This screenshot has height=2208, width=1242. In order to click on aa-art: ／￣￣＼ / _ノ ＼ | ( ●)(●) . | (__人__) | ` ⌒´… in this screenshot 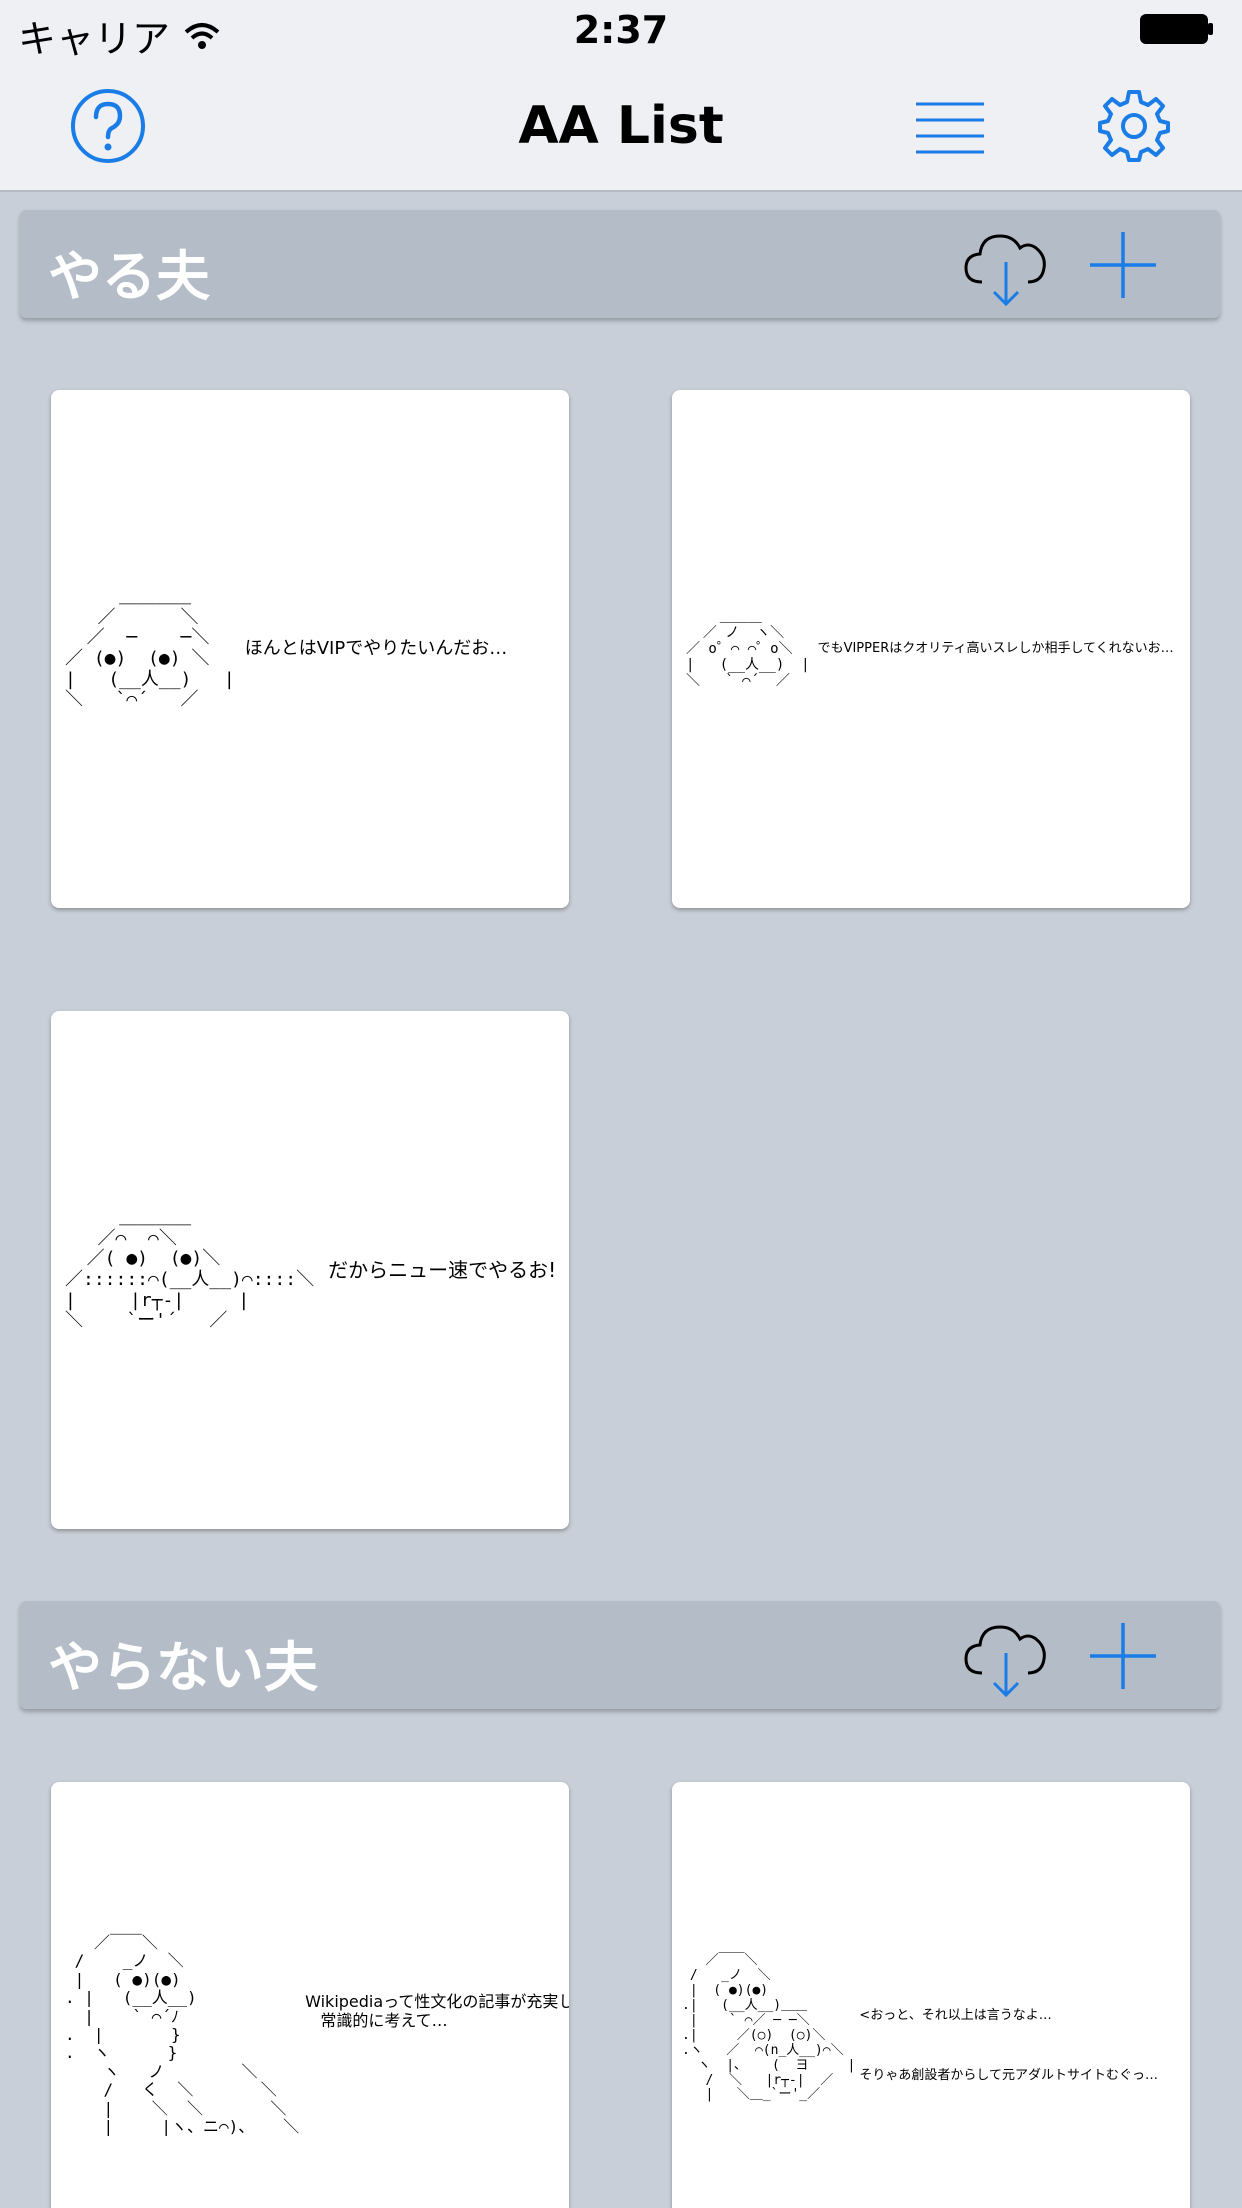, I will do `click(182, 2034)`.